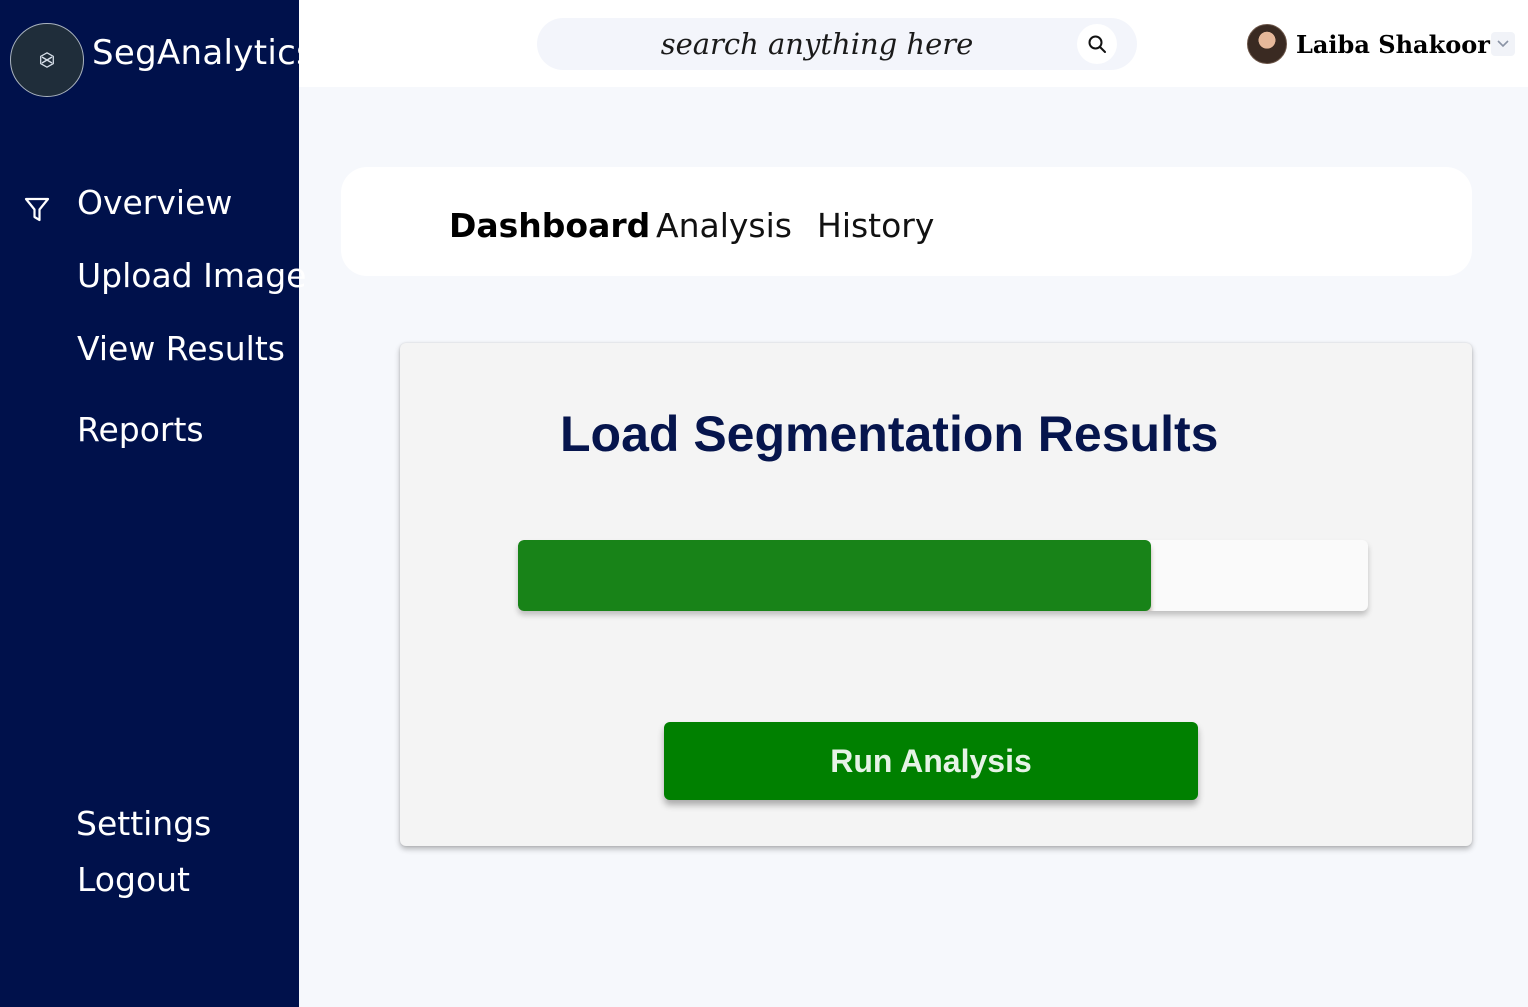 Image resolution: width=1528 pixels, height=1007 pixels. What do you see at coordinates (191, 275) in the screenshot?
I see `sidebar-item-upload-image: Upload Image` at bounding box center [191, 275].